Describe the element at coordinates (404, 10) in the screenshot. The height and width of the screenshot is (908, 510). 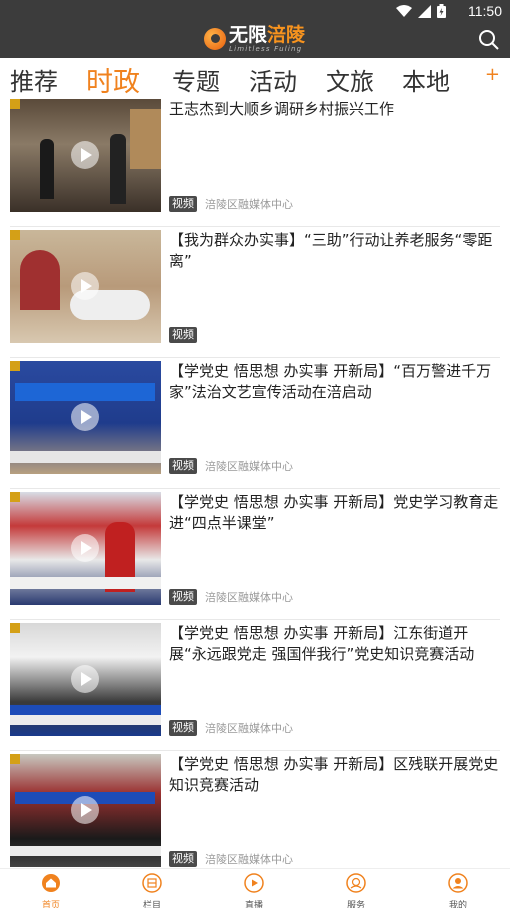
I see `wifi-icon` at that location.